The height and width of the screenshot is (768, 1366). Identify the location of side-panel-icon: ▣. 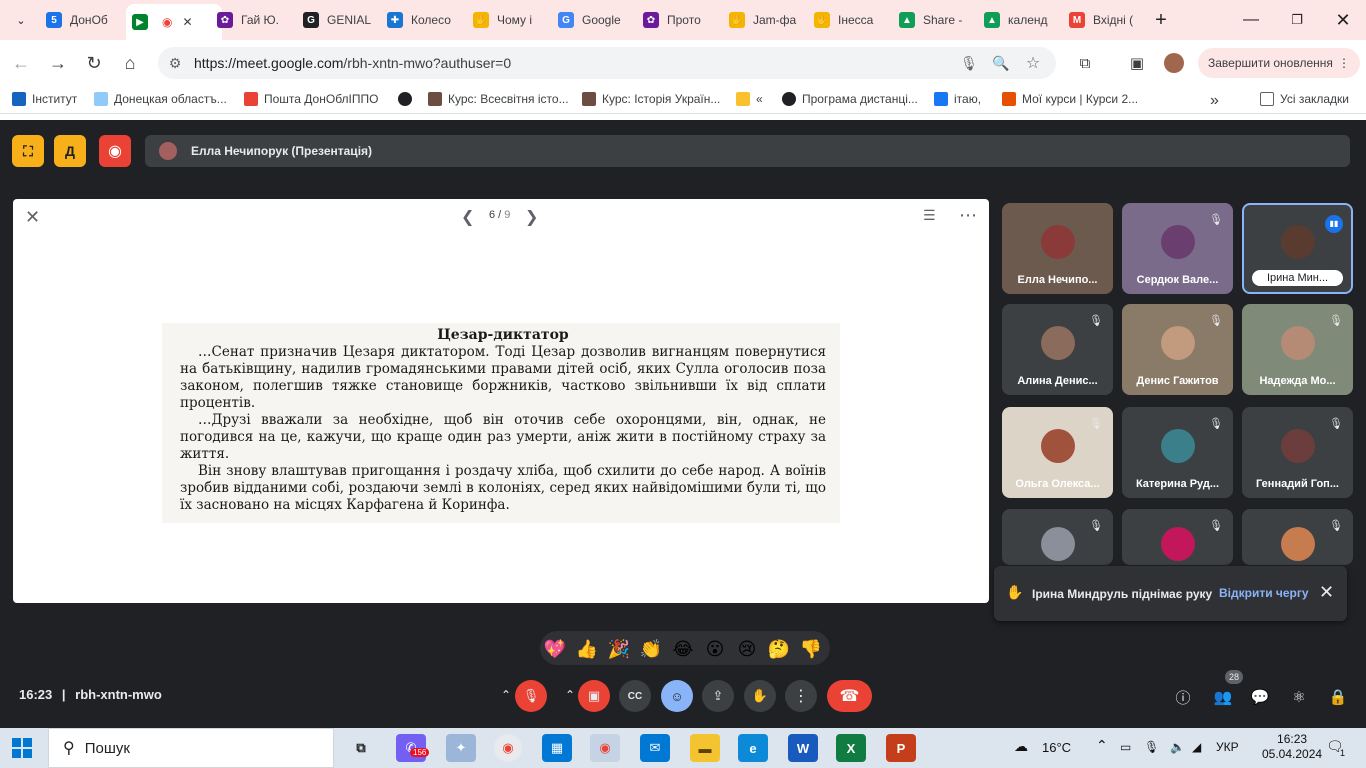
(1137, 63).